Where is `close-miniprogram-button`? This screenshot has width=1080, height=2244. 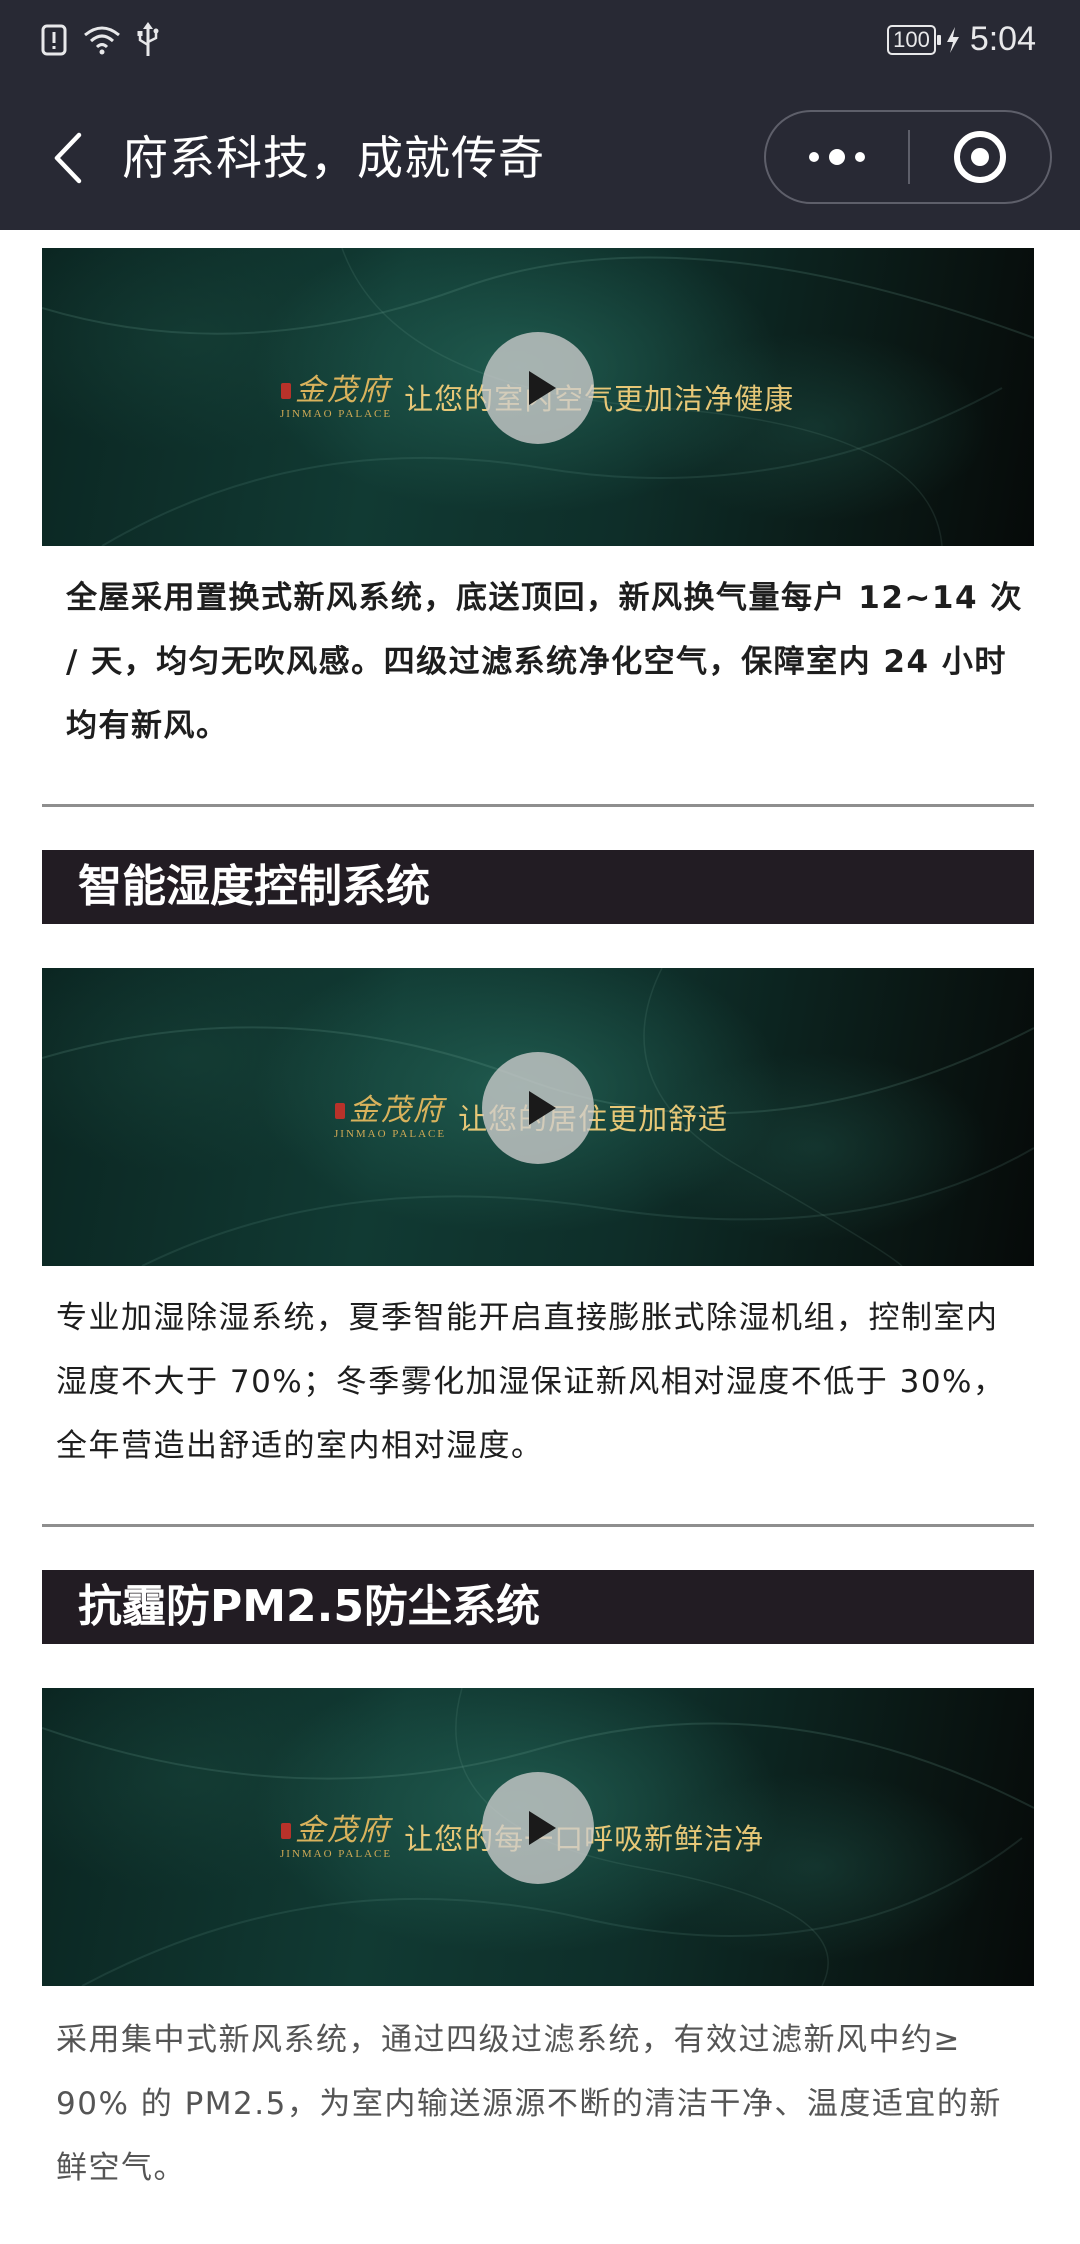
close-miniprogram-button is located at coordinates (980, 157).